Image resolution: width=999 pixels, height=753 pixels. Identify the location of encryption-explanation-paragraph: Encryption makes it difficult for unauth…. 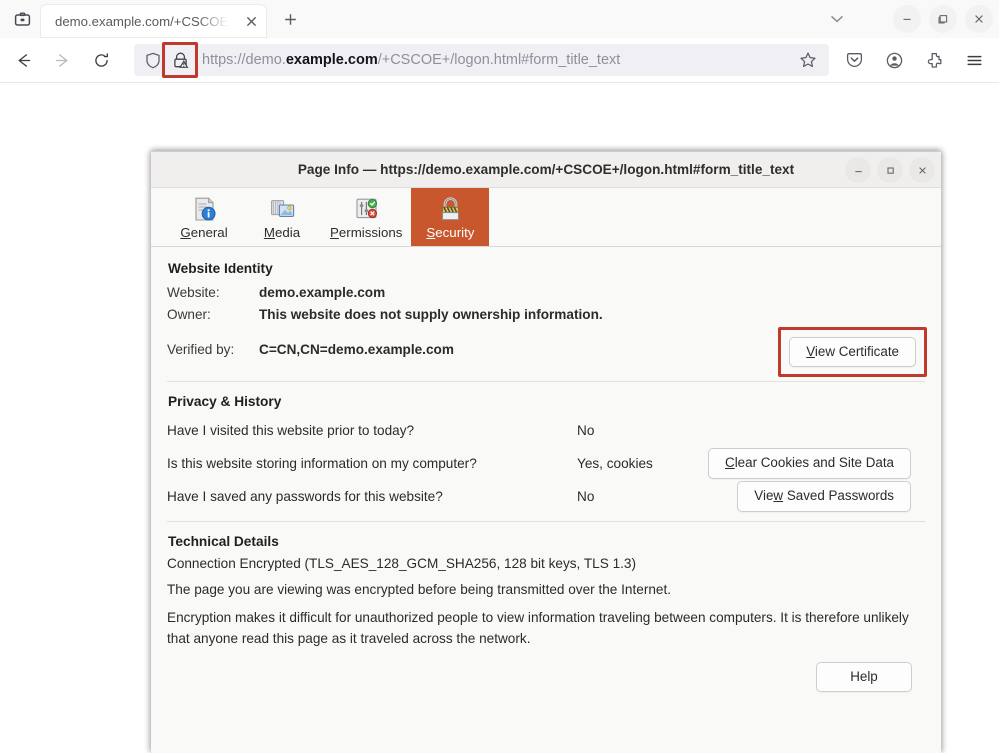
(538, 628).